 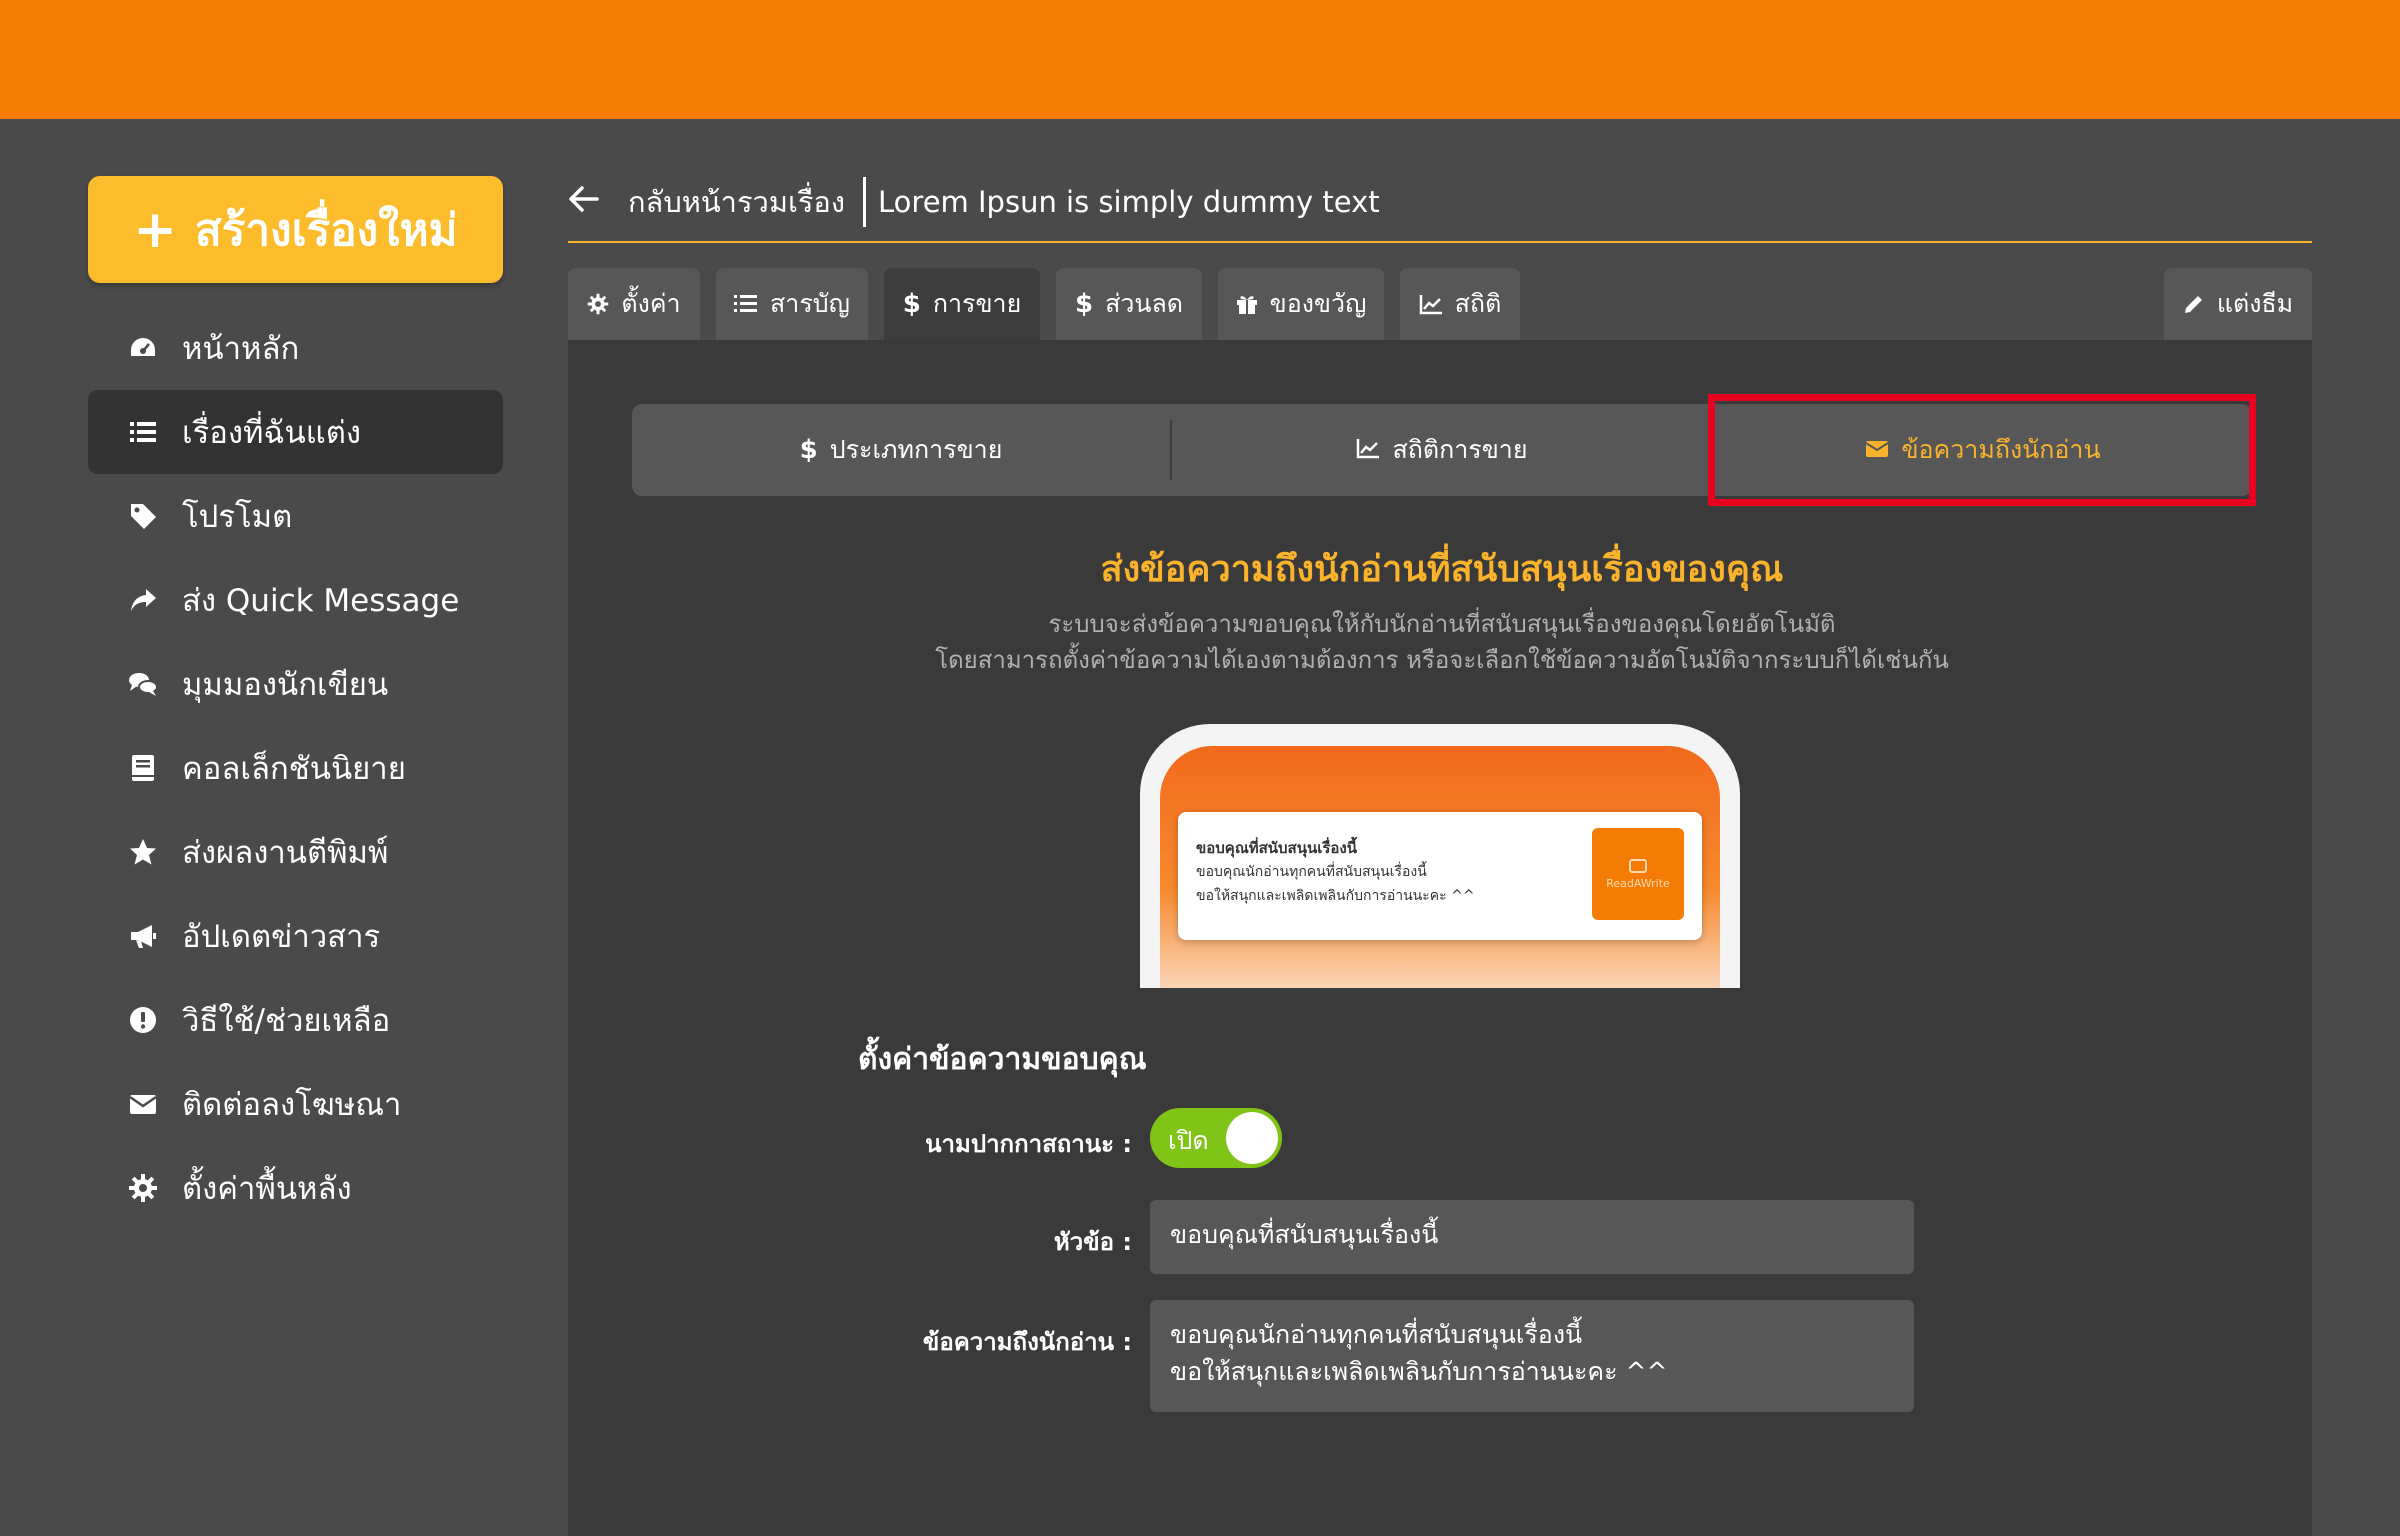 What do you see at coordinates (143, 684) in the screenshot?
I see `comments-icon` at bounding box center [143, 684].